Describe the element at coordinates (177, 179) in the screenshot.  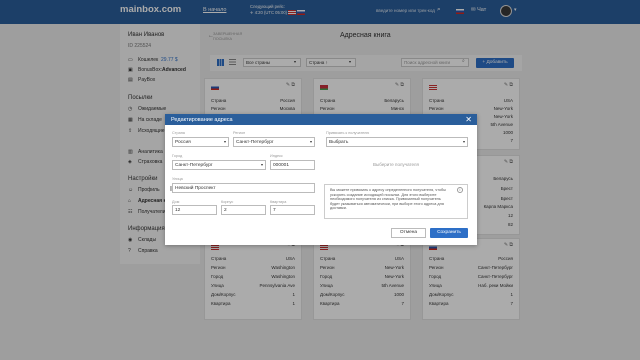
I see `street-label: Улица` at that location.